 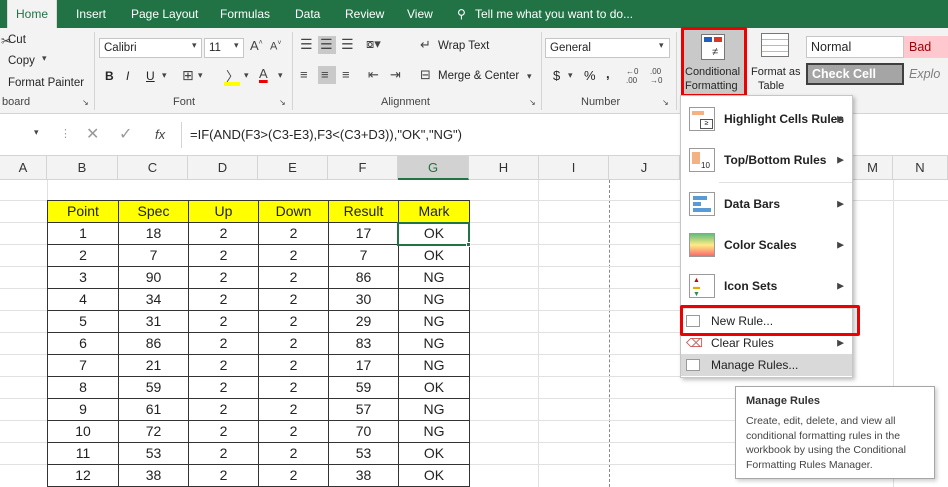 What do you see at coordinates (433, 234) in the screenshot?
I see `selected-cell` at bounding box center [433, 234].